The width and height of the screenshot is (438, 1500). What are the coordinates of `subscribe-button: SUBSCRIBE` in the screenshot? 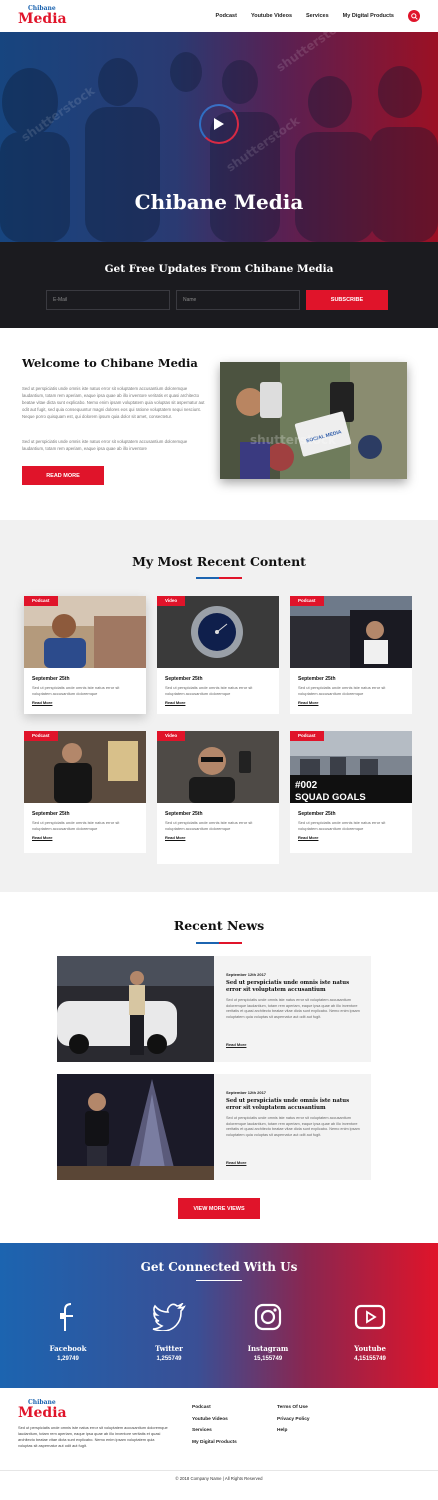 It's located at (347, 300).